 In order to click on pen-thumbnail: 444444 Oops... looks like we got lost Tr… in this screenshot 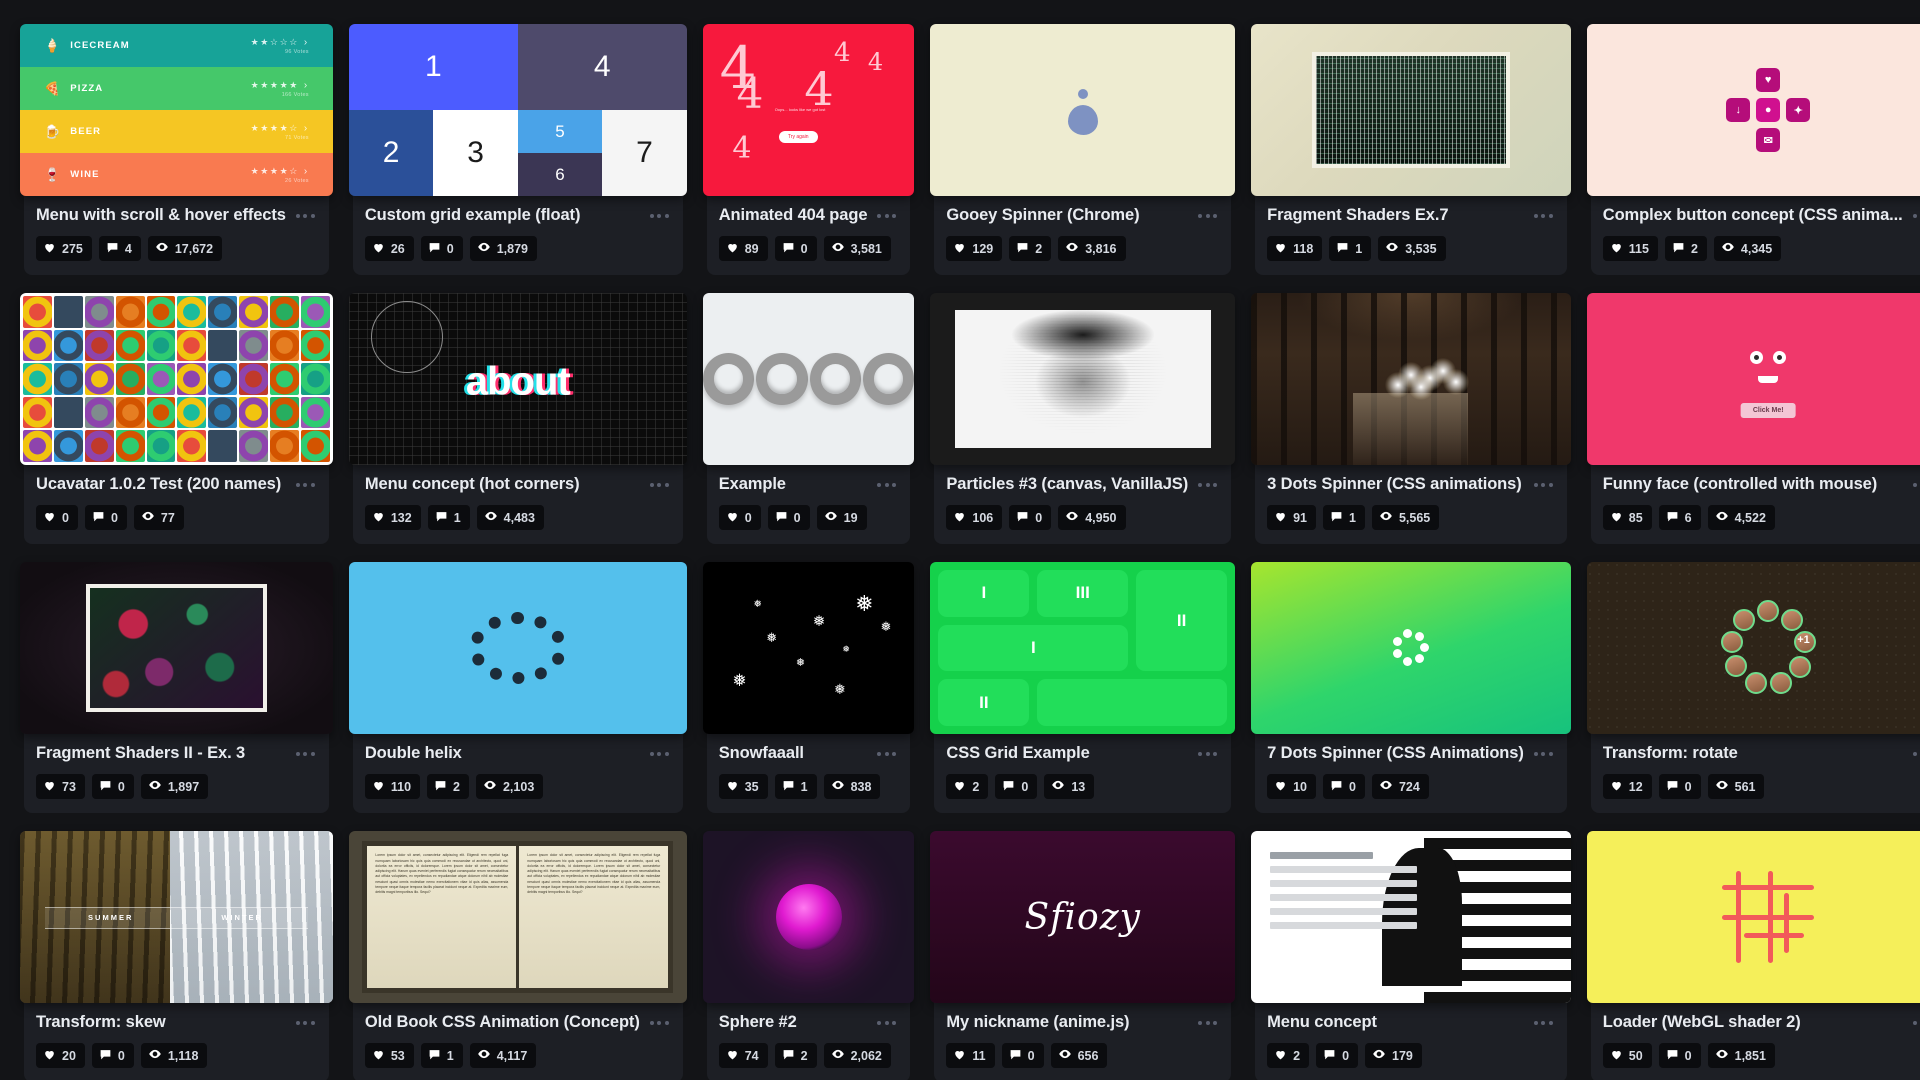, I will do `click(808, 110)`.